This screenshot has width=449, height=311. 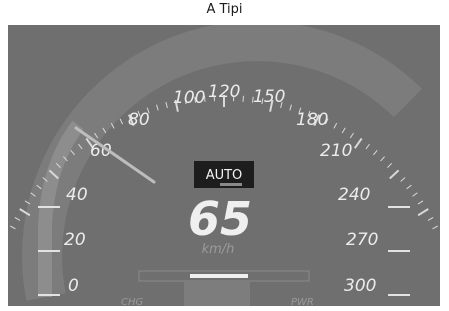 What do you see at coordinates (218, 249) in the screenshot?
I see `speed-unit: km/h` at bounding box center [218, 249].